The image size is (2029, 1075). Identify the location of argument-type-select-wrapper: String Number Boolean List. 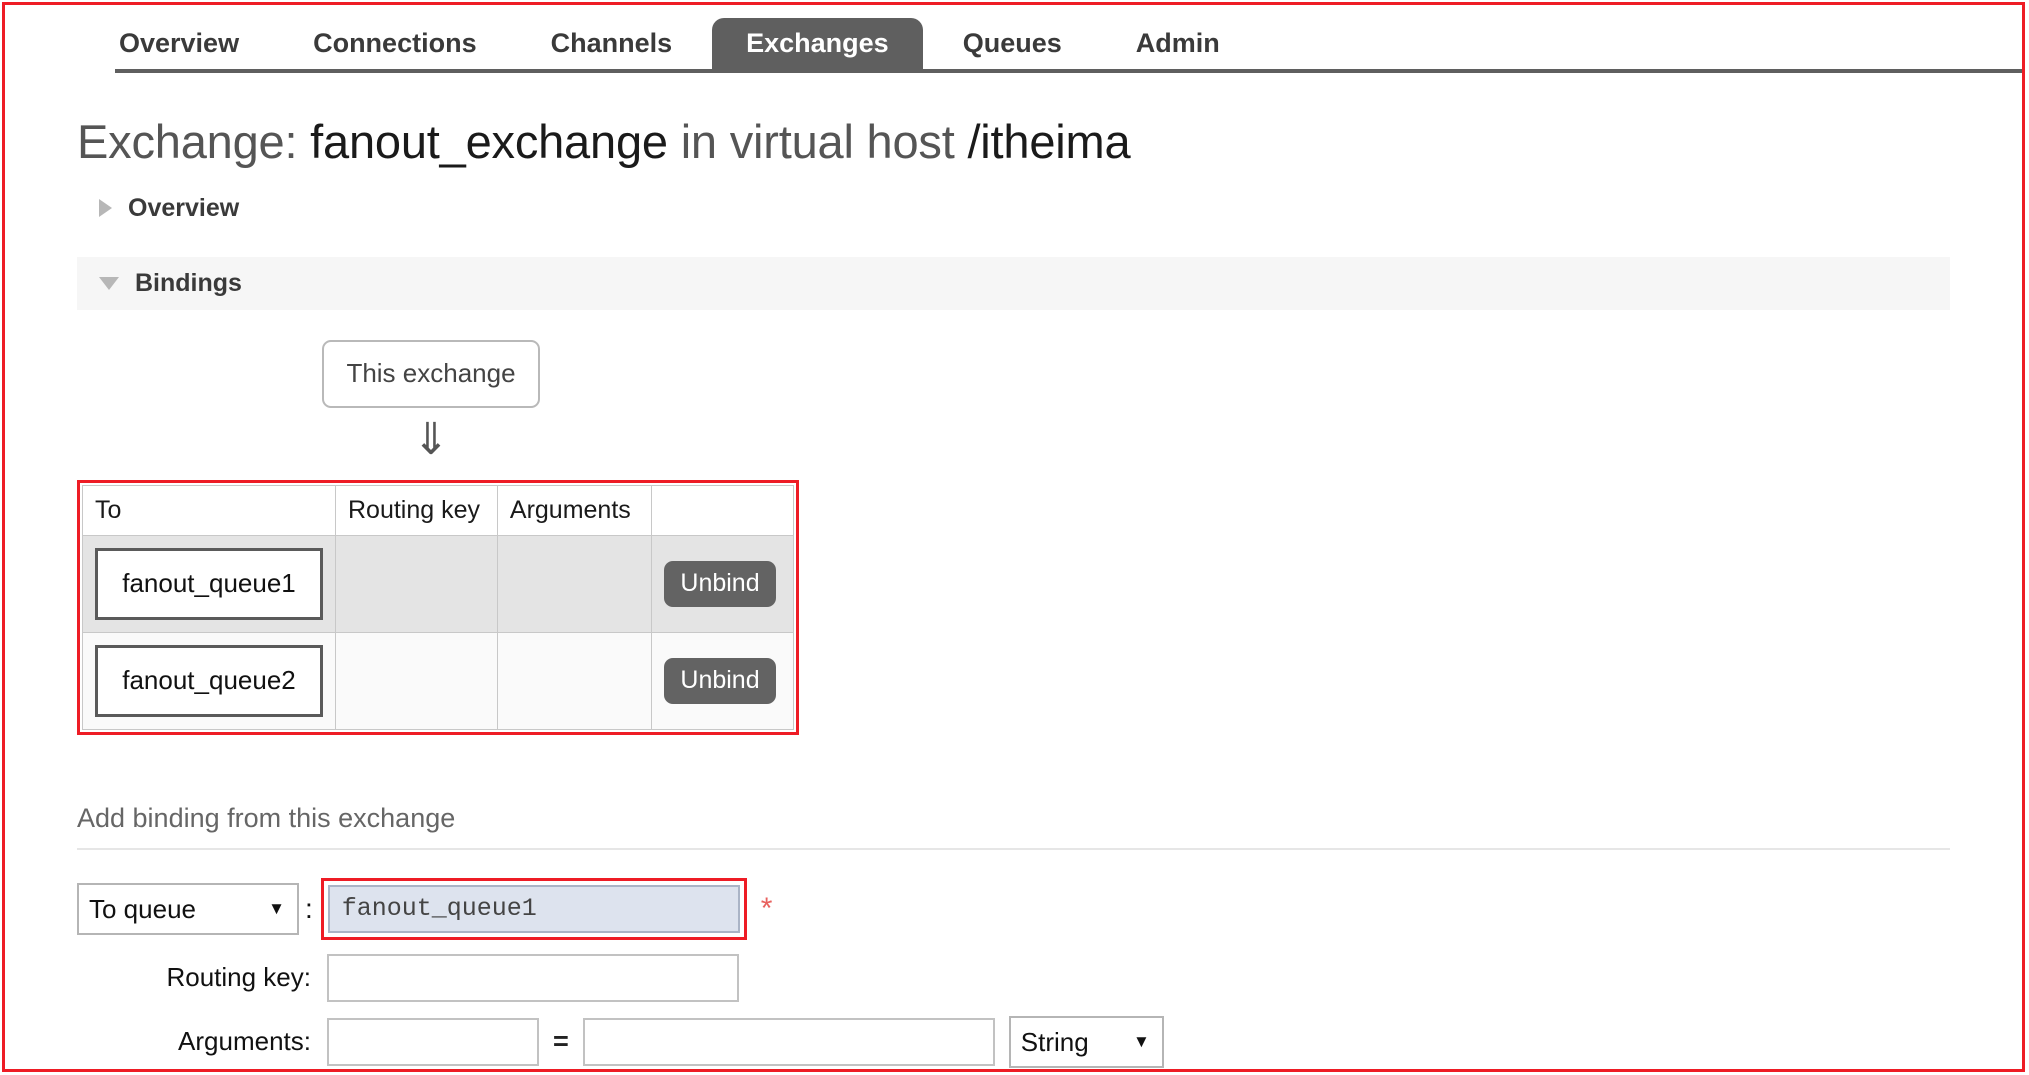
(1086, 1041).